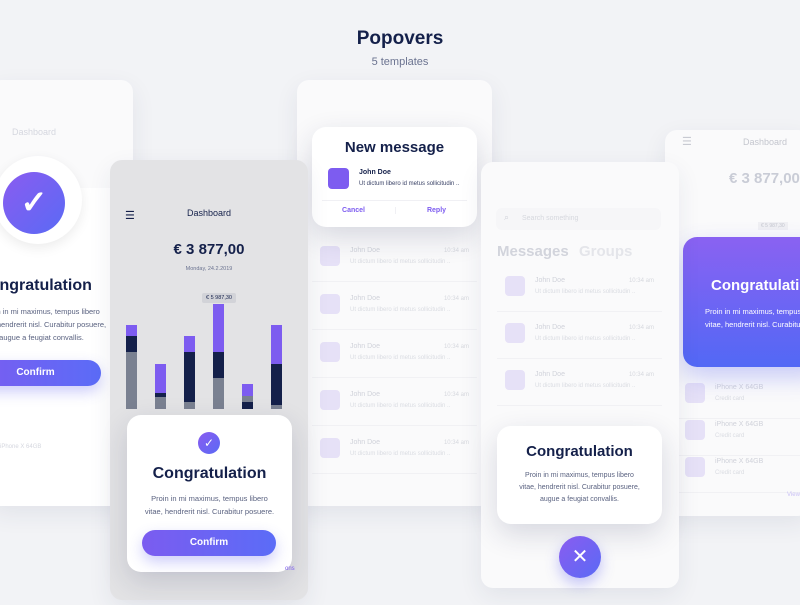 The width and height of the screenshot is (800, 605). I want to click on search-input: ⌕ Search something, so click(578, 219).